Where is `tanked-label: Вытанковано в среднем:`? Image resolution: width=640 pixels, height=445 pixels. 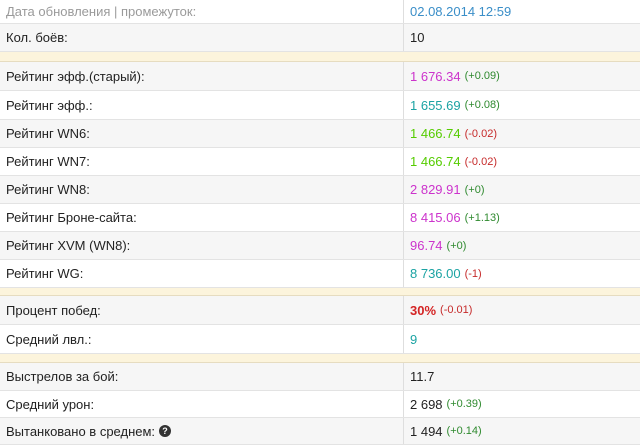 tanked-label: Вытанковано в среднем: is located at coordinates (81, 431).